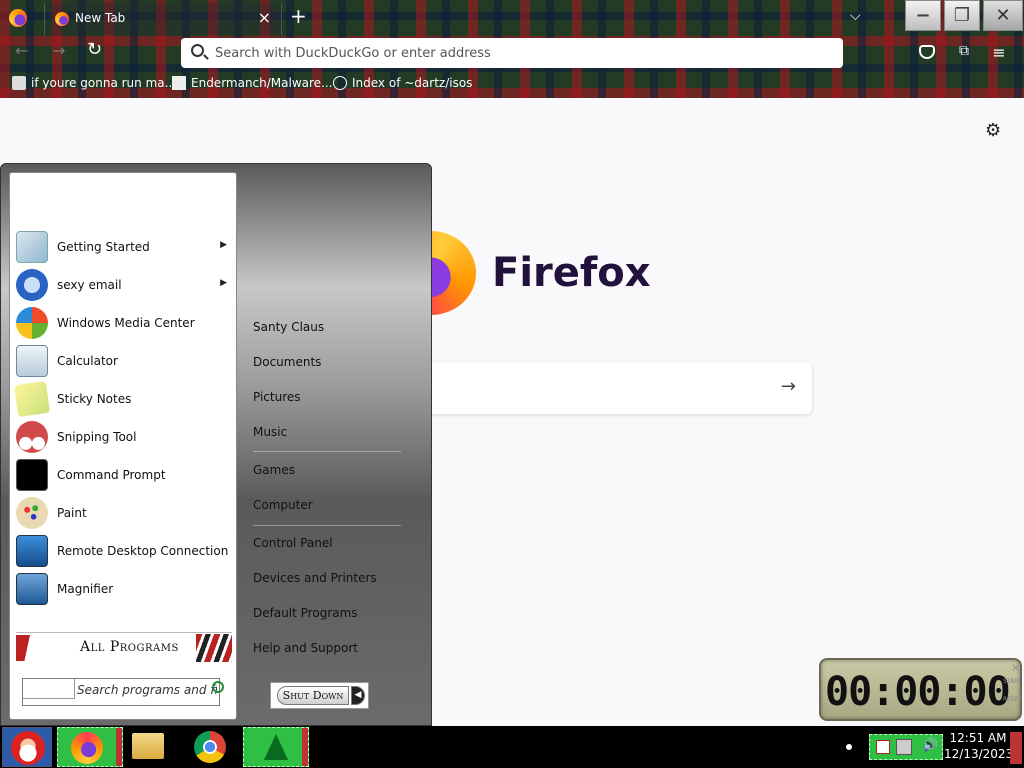 This screenshot has height=768, width=1024. What do you see at coordinates (72, 513) in the screenshot?
I see `program-label: Paint` at bounding box center [72, 513].